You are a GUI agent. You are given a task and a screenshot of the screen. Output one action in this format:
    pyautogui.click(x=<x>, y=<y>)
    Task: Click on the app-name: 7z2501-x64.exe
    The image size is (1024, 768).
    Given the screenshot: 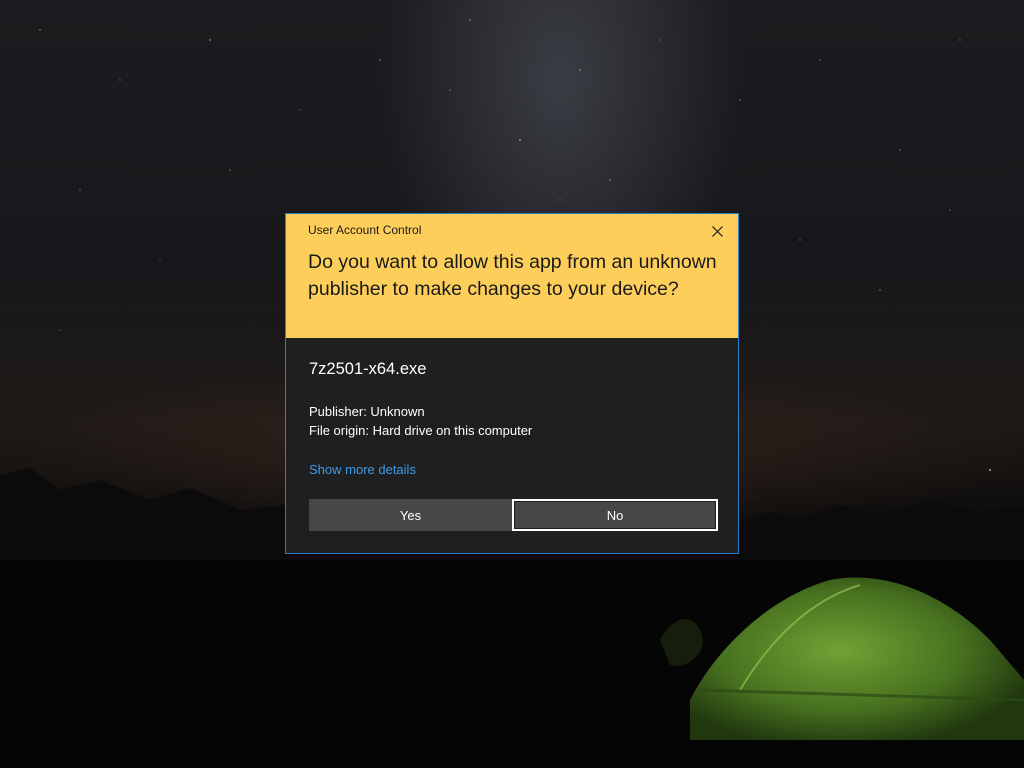 What is the action you would take?
    pyautogui.click(x=368, y=369)
    